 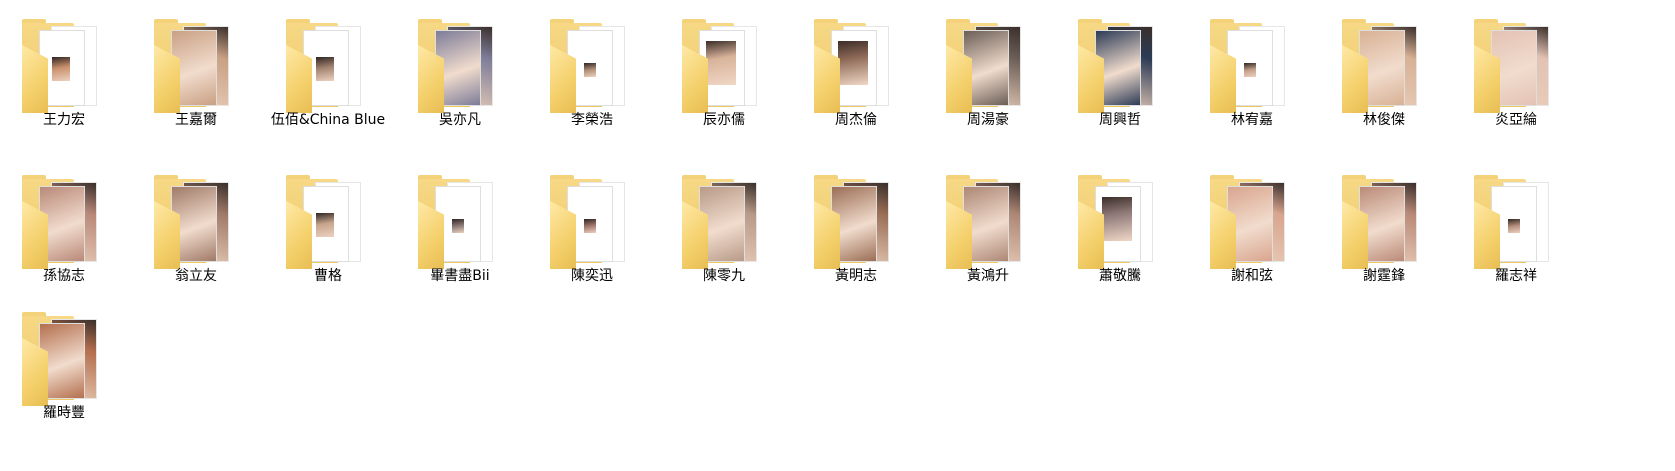 What do you see at coordinates (196, 276) in the screenshot?
I see `folder-label: 翁立友` at bounding box center [196, 276].